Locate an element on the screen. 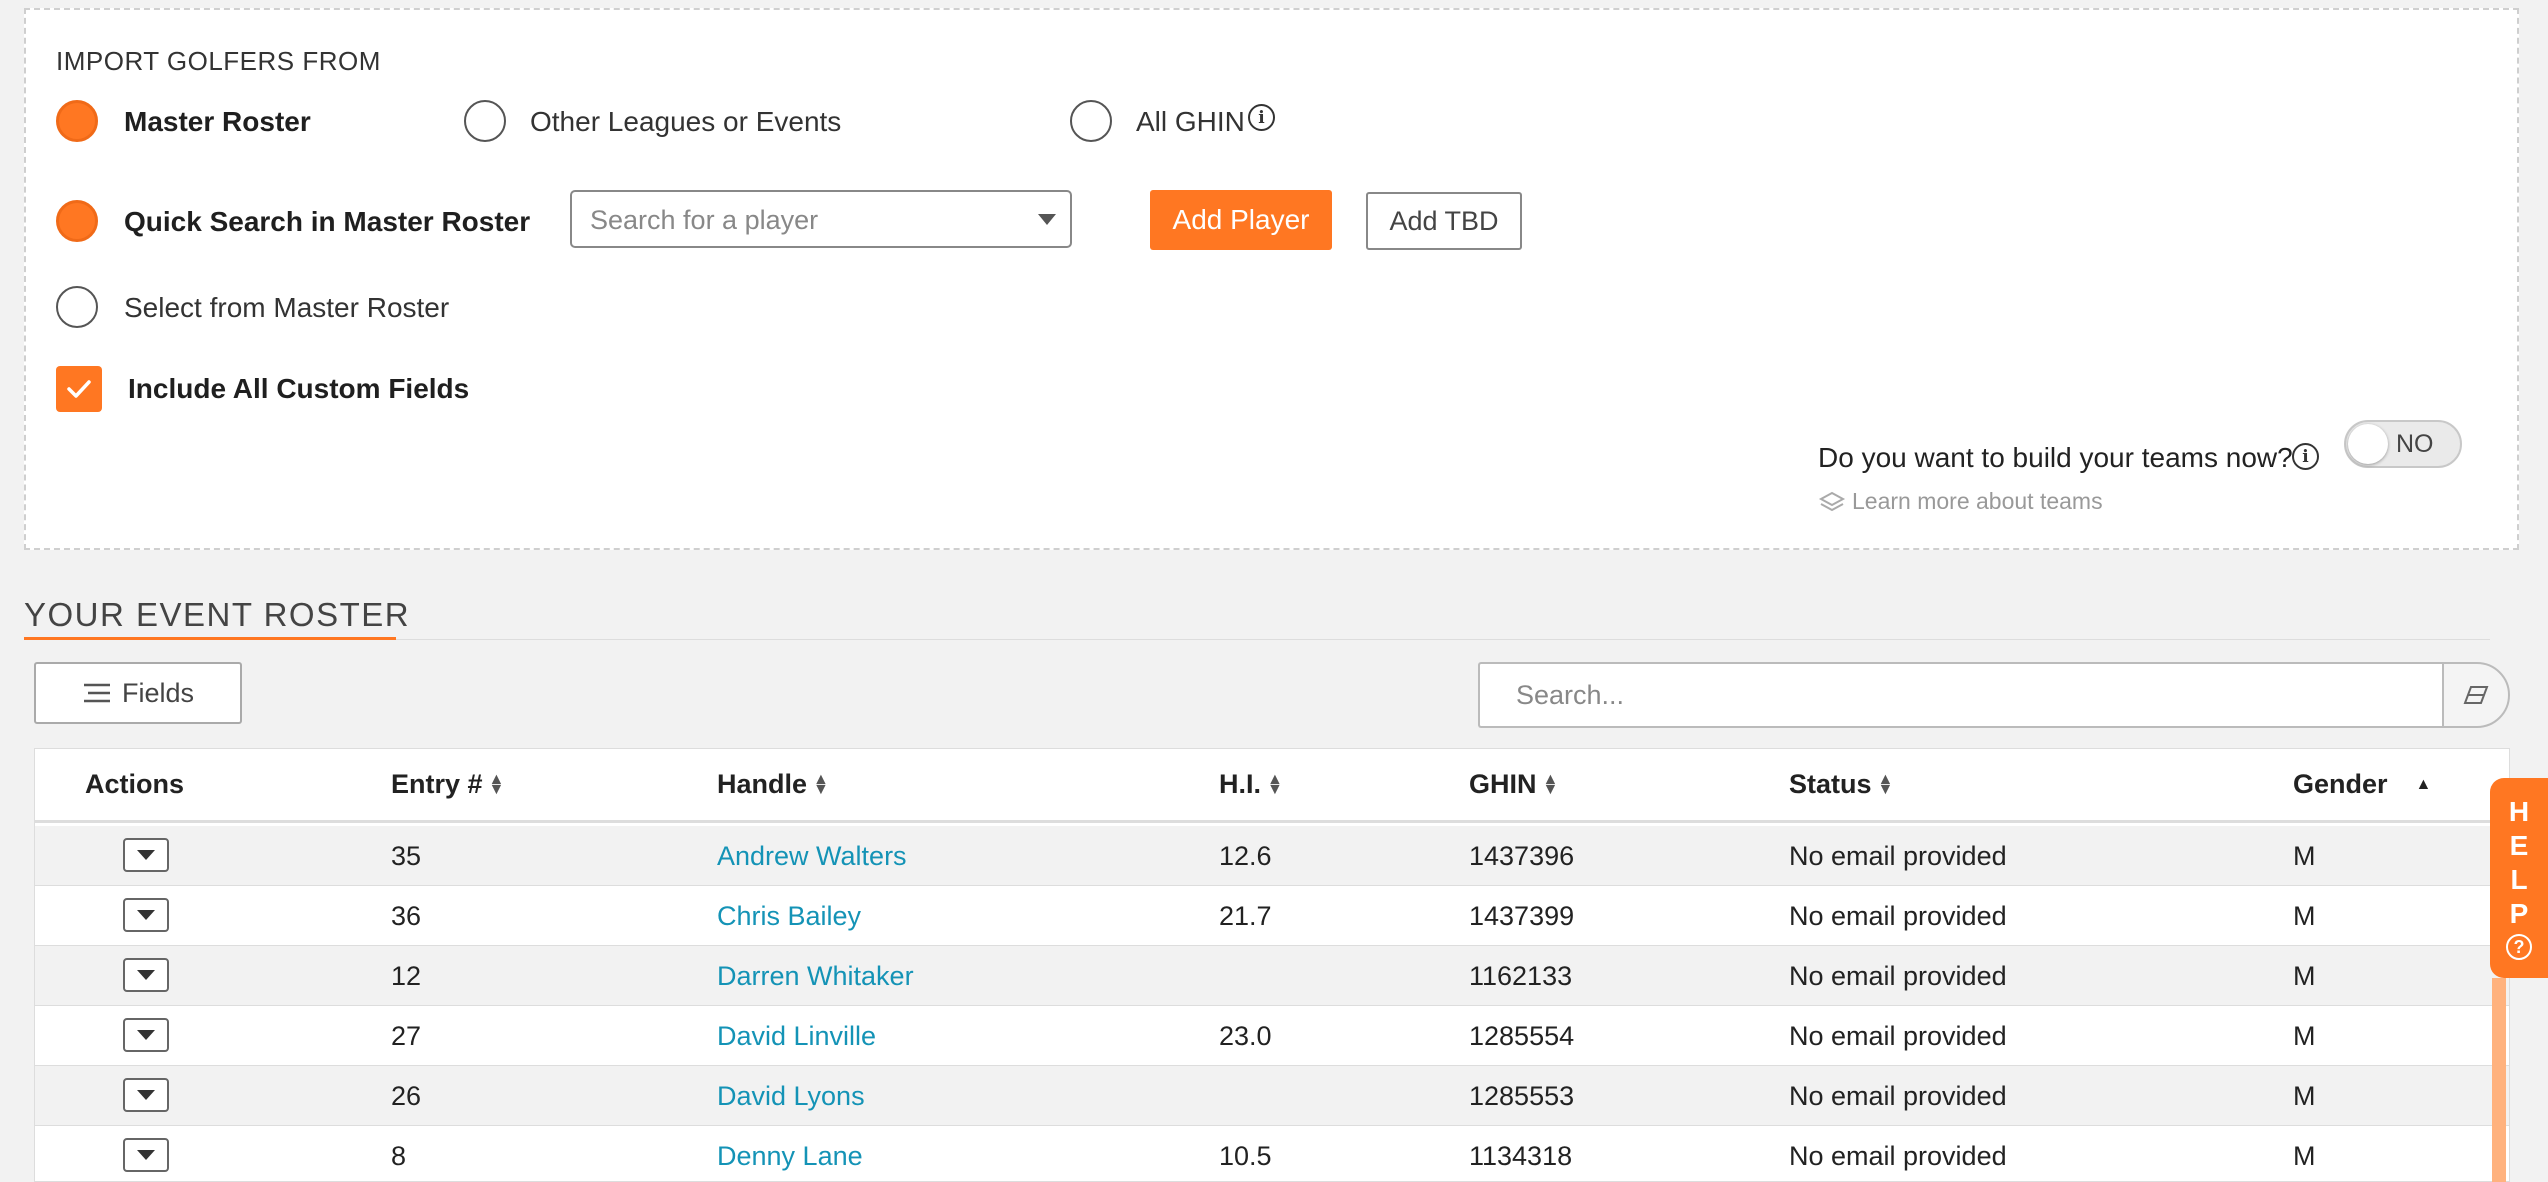 The width and height of the screenshot is (2548, 1182). player-search-select: Search for a player is located at coordinates (821, 219).